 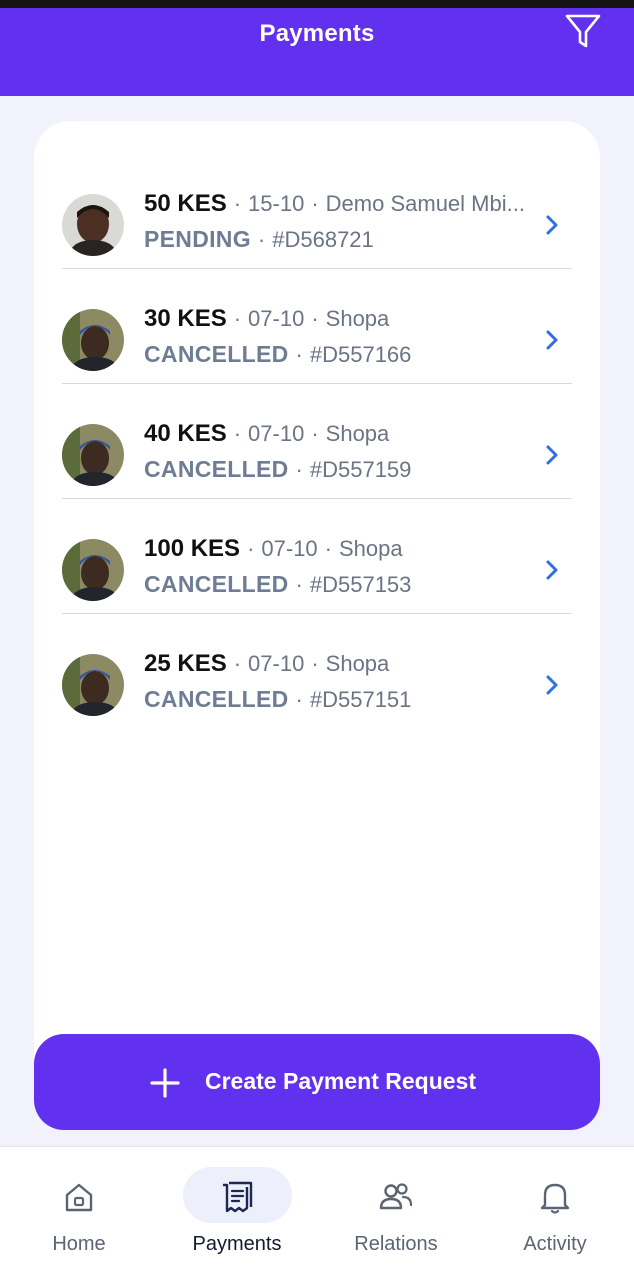 What do you see at coordinates (317, 326) in the screenshot?
I see `payment-row: 30 KES · 07-10 · Shopa CANCELLED · #D557166` at bounding box center [317, 326].